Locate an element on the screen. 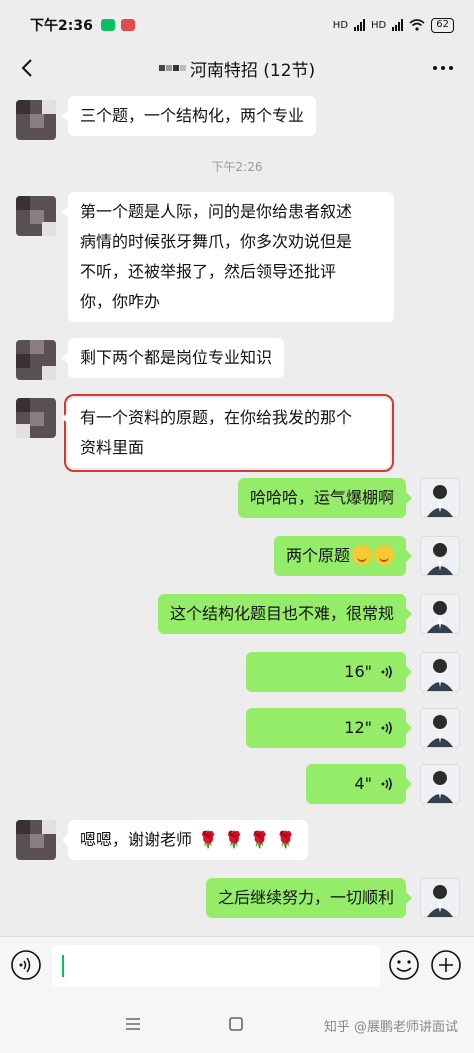 Image resolution: width=474 pixels, height=1053 pixels. wifi-icon is located at coordinates (417, 25).